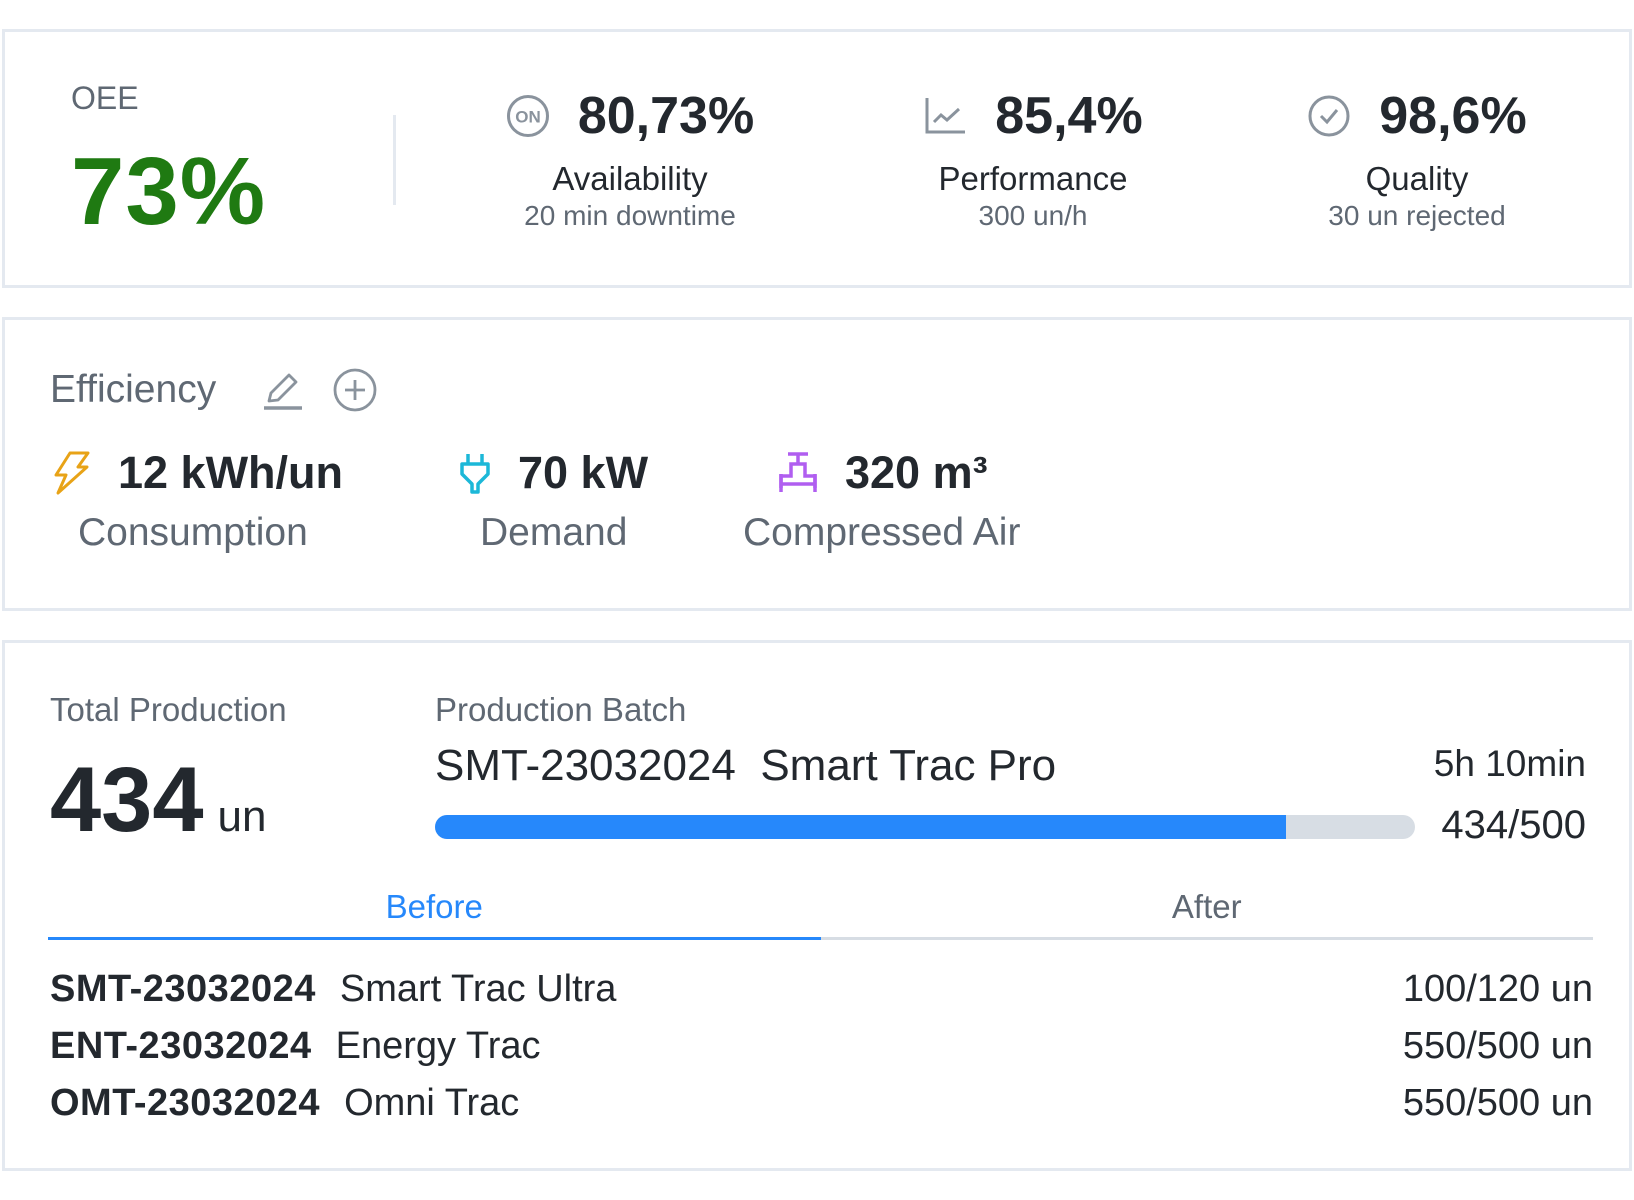 The width and height of the screenshot is (1634, 1200). What do you see at coordinates (355, 390) in the screenshot?
I see `add-circle-icon` at bounding box center [355, 390].